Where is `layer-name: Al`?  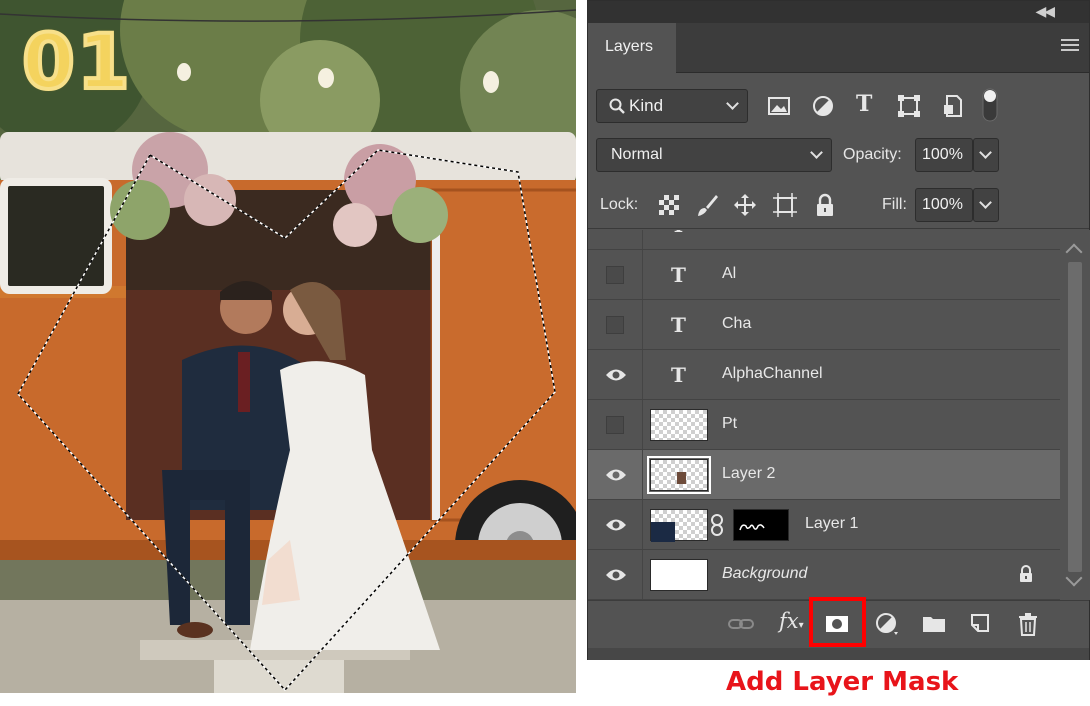 layer-name: Al is located at coordinates (729, 273).